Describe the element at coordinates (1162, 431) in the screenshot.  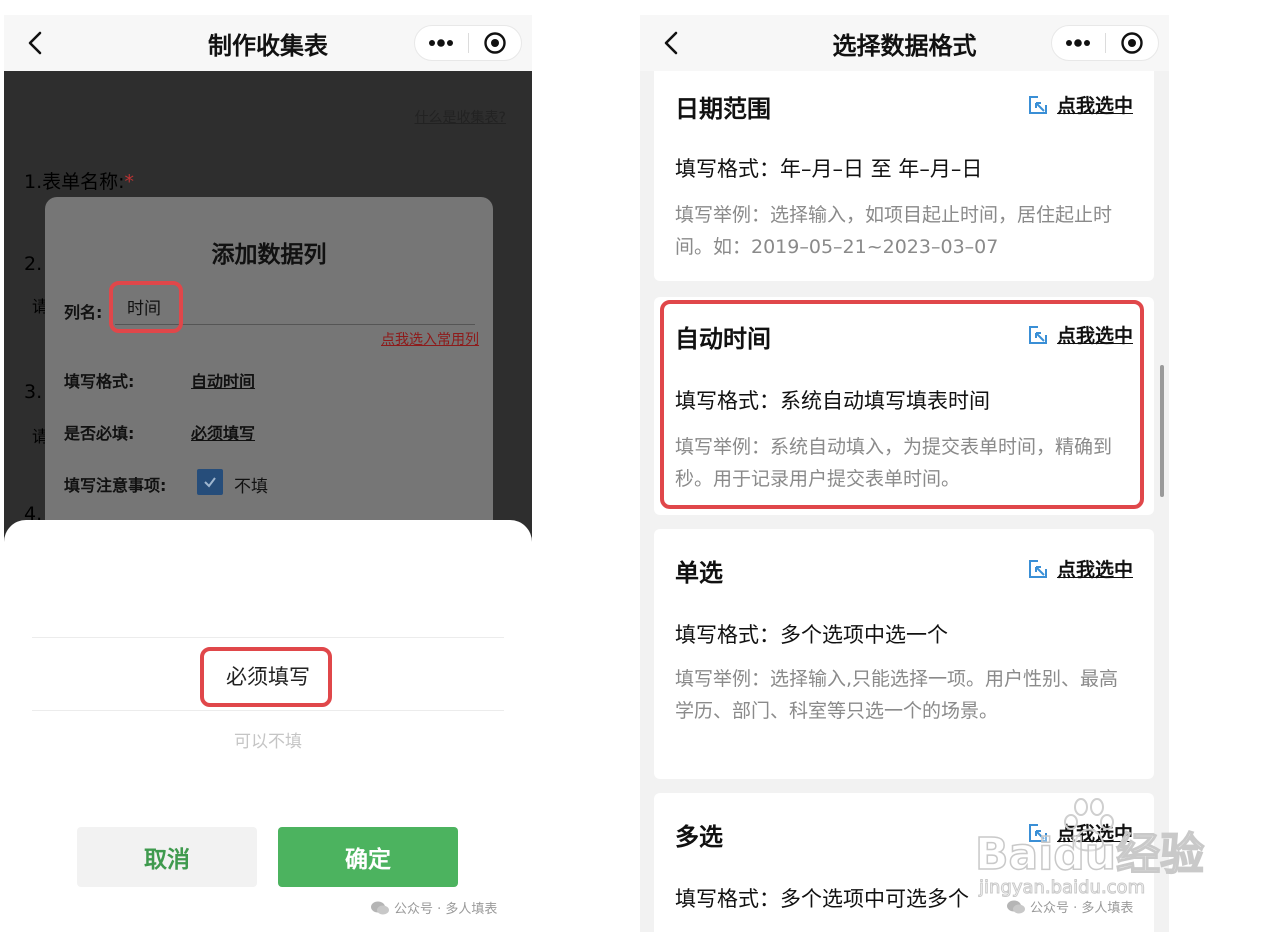
I see `scrollbar` at that location.